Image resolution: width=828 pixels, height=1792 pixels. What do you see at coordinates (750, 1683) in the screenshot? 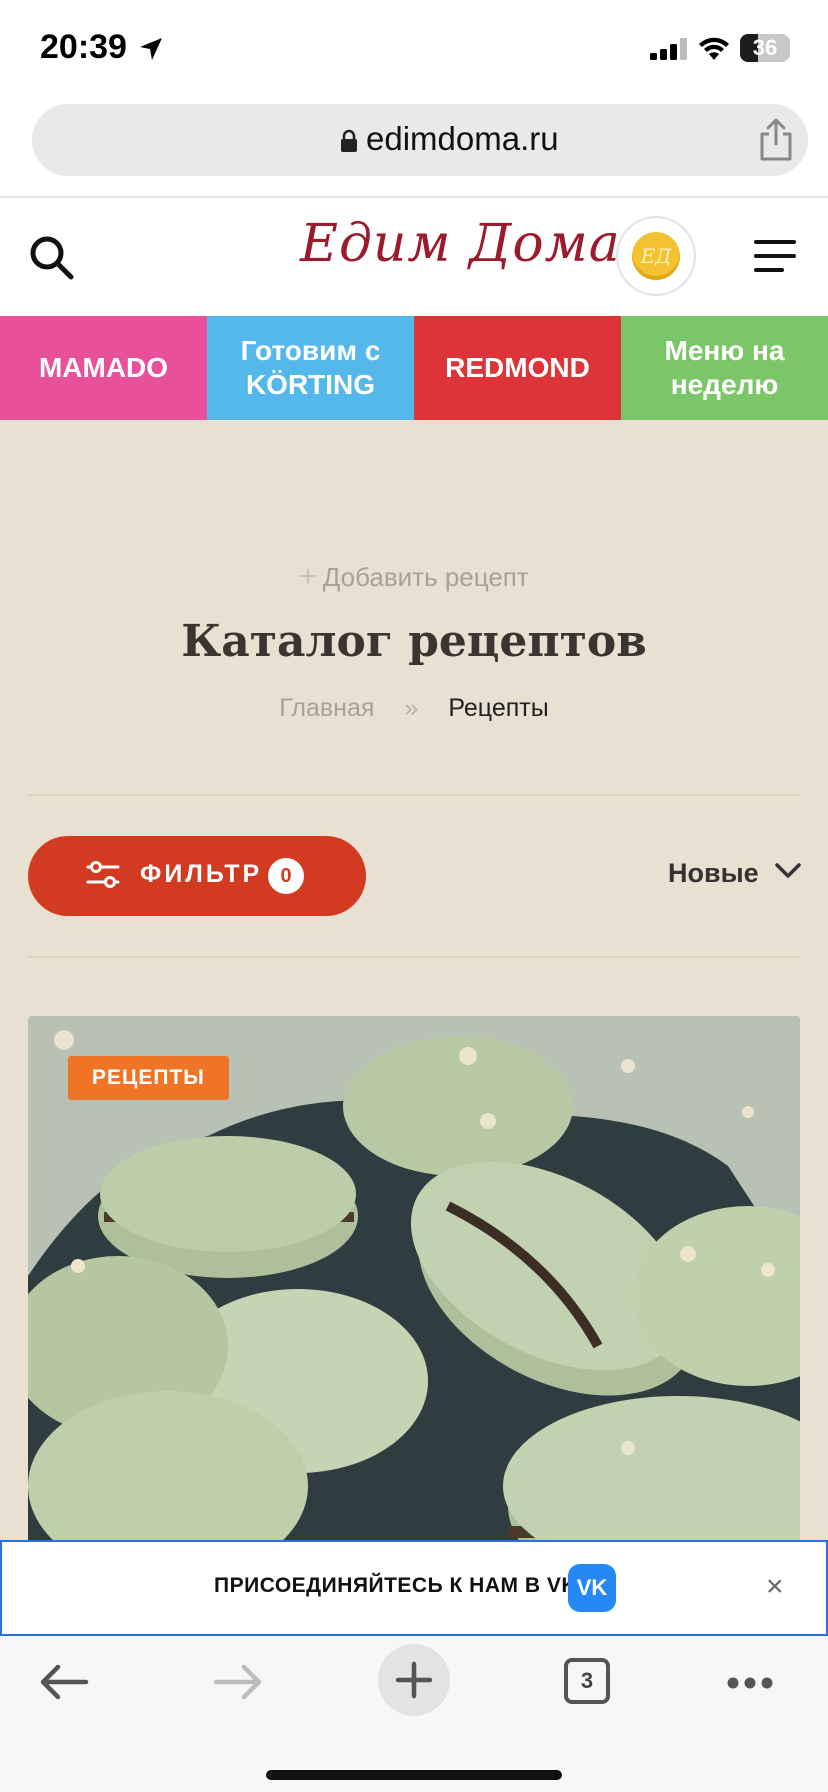
I see `more-dots-icon` at bounding box center [750, 1683].